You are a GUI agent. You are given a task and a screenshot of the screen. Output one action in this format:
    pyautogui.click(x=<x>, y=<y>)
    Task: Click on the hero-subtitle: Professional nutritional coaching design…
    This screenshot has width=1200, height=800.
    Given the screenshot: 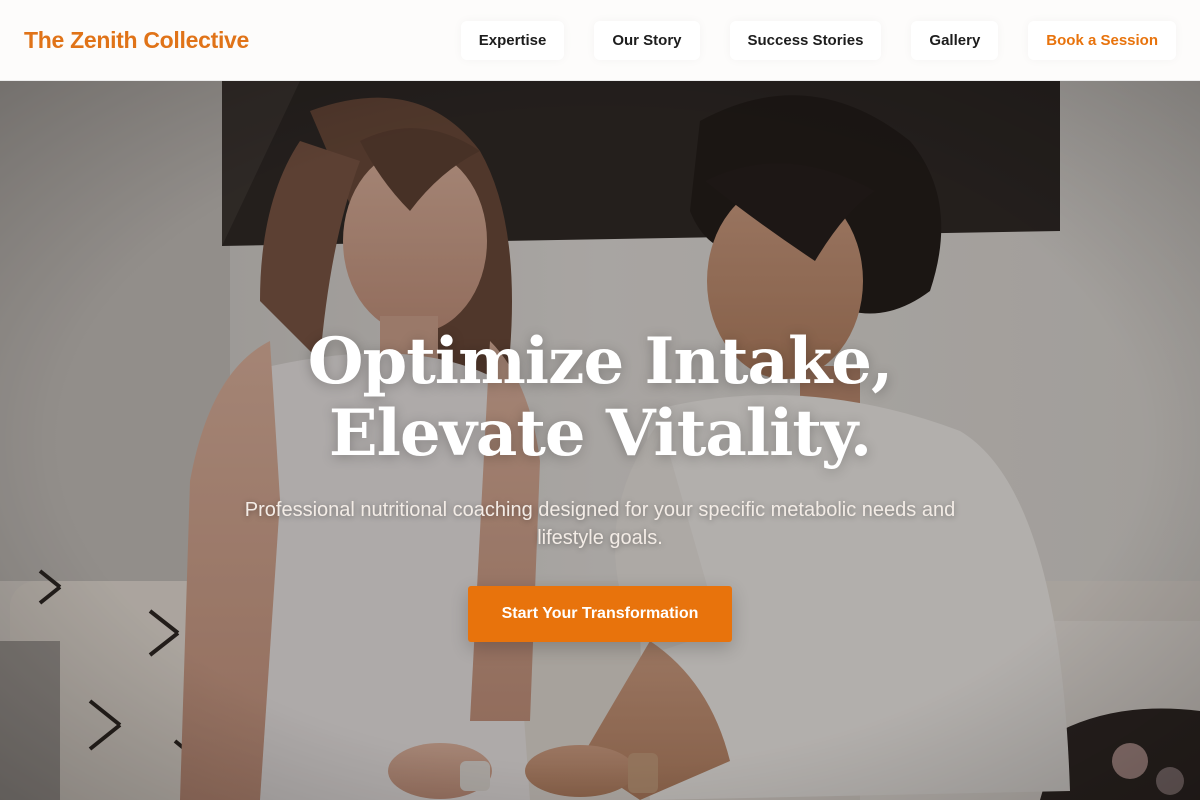 What is the action you would take?
    pyautogui.click(x=600, y=524)
    